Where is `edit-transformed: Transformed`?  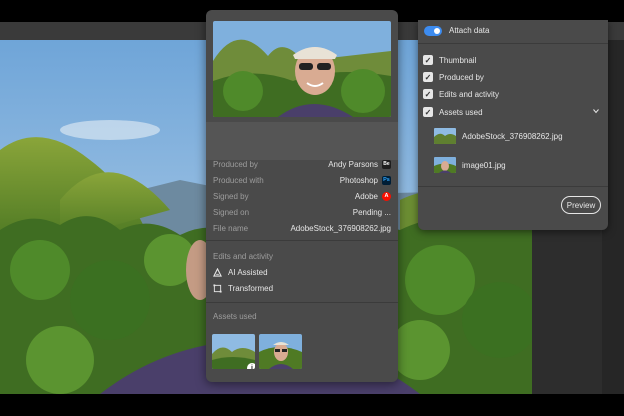 edit-transformed: Transformed is located at coordinates (243, 288).